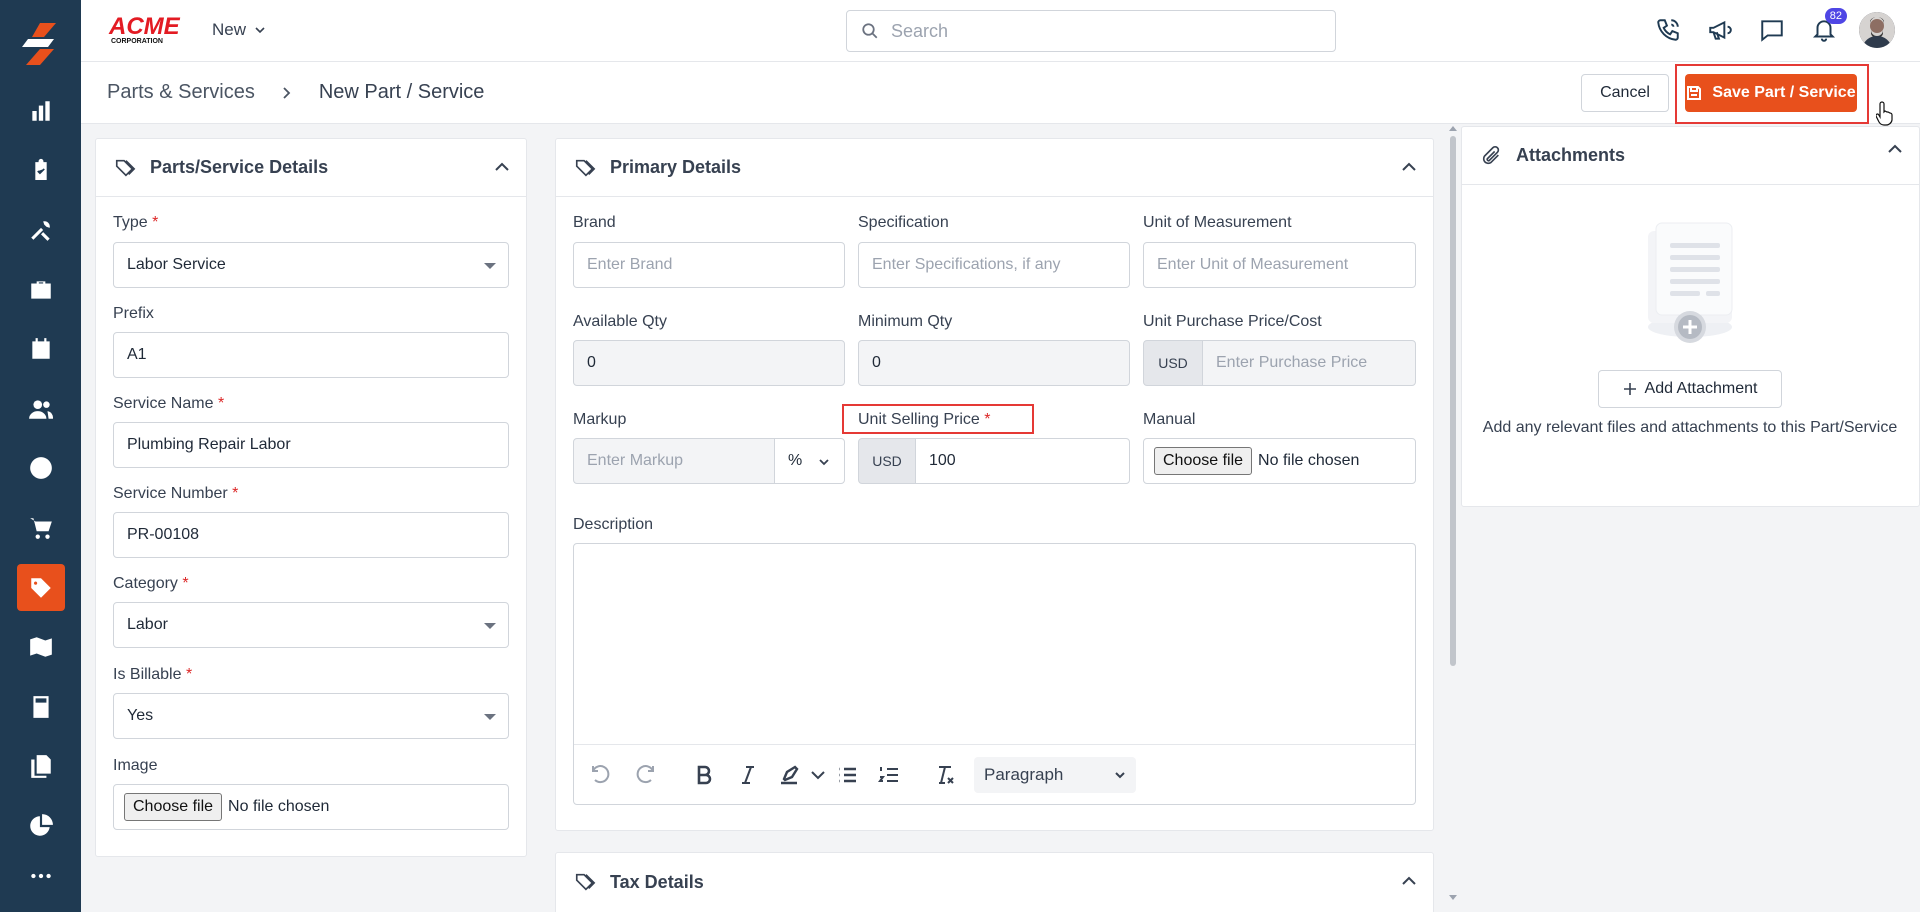  What do you see at coordinates (1453, 898) in the screenshot?
I see `scroll-down-icon` at bounding box center [1453, 898].